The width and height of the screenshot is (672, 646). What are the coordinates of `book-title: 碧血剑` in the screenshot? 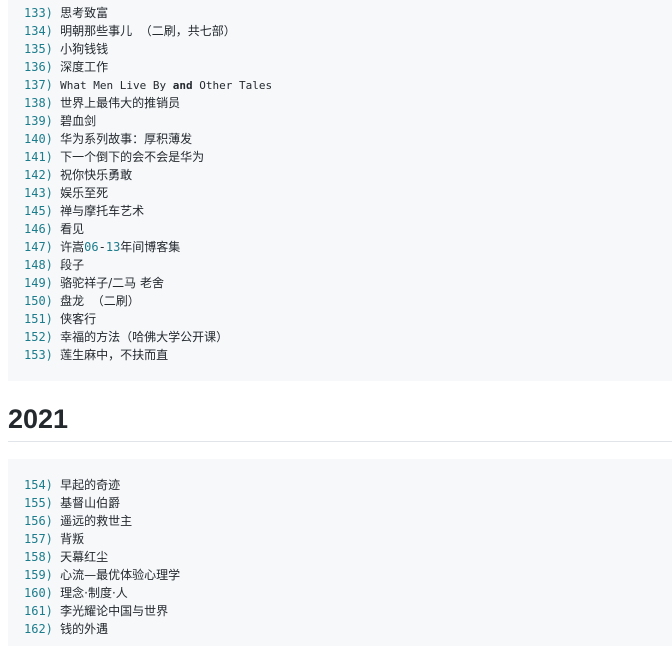 It's located at (78, 121).